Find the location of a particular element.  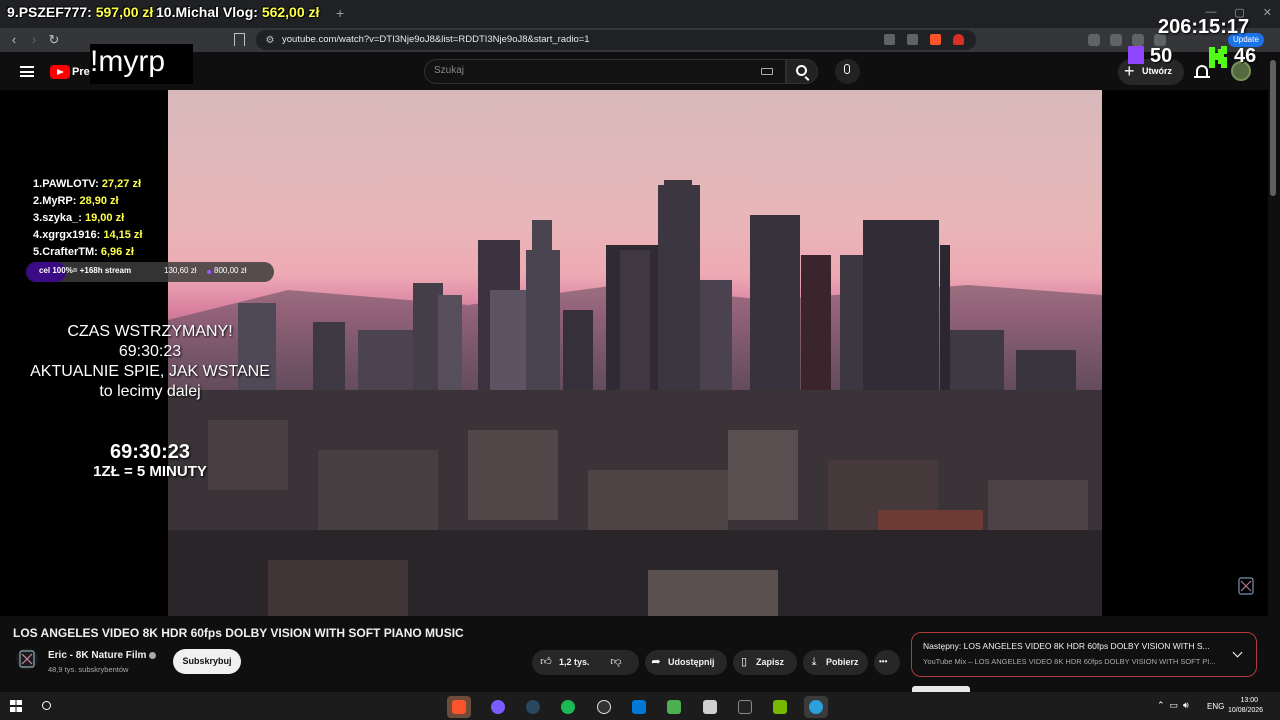

save-icon: ▯ is located at coordinates (744, 662).